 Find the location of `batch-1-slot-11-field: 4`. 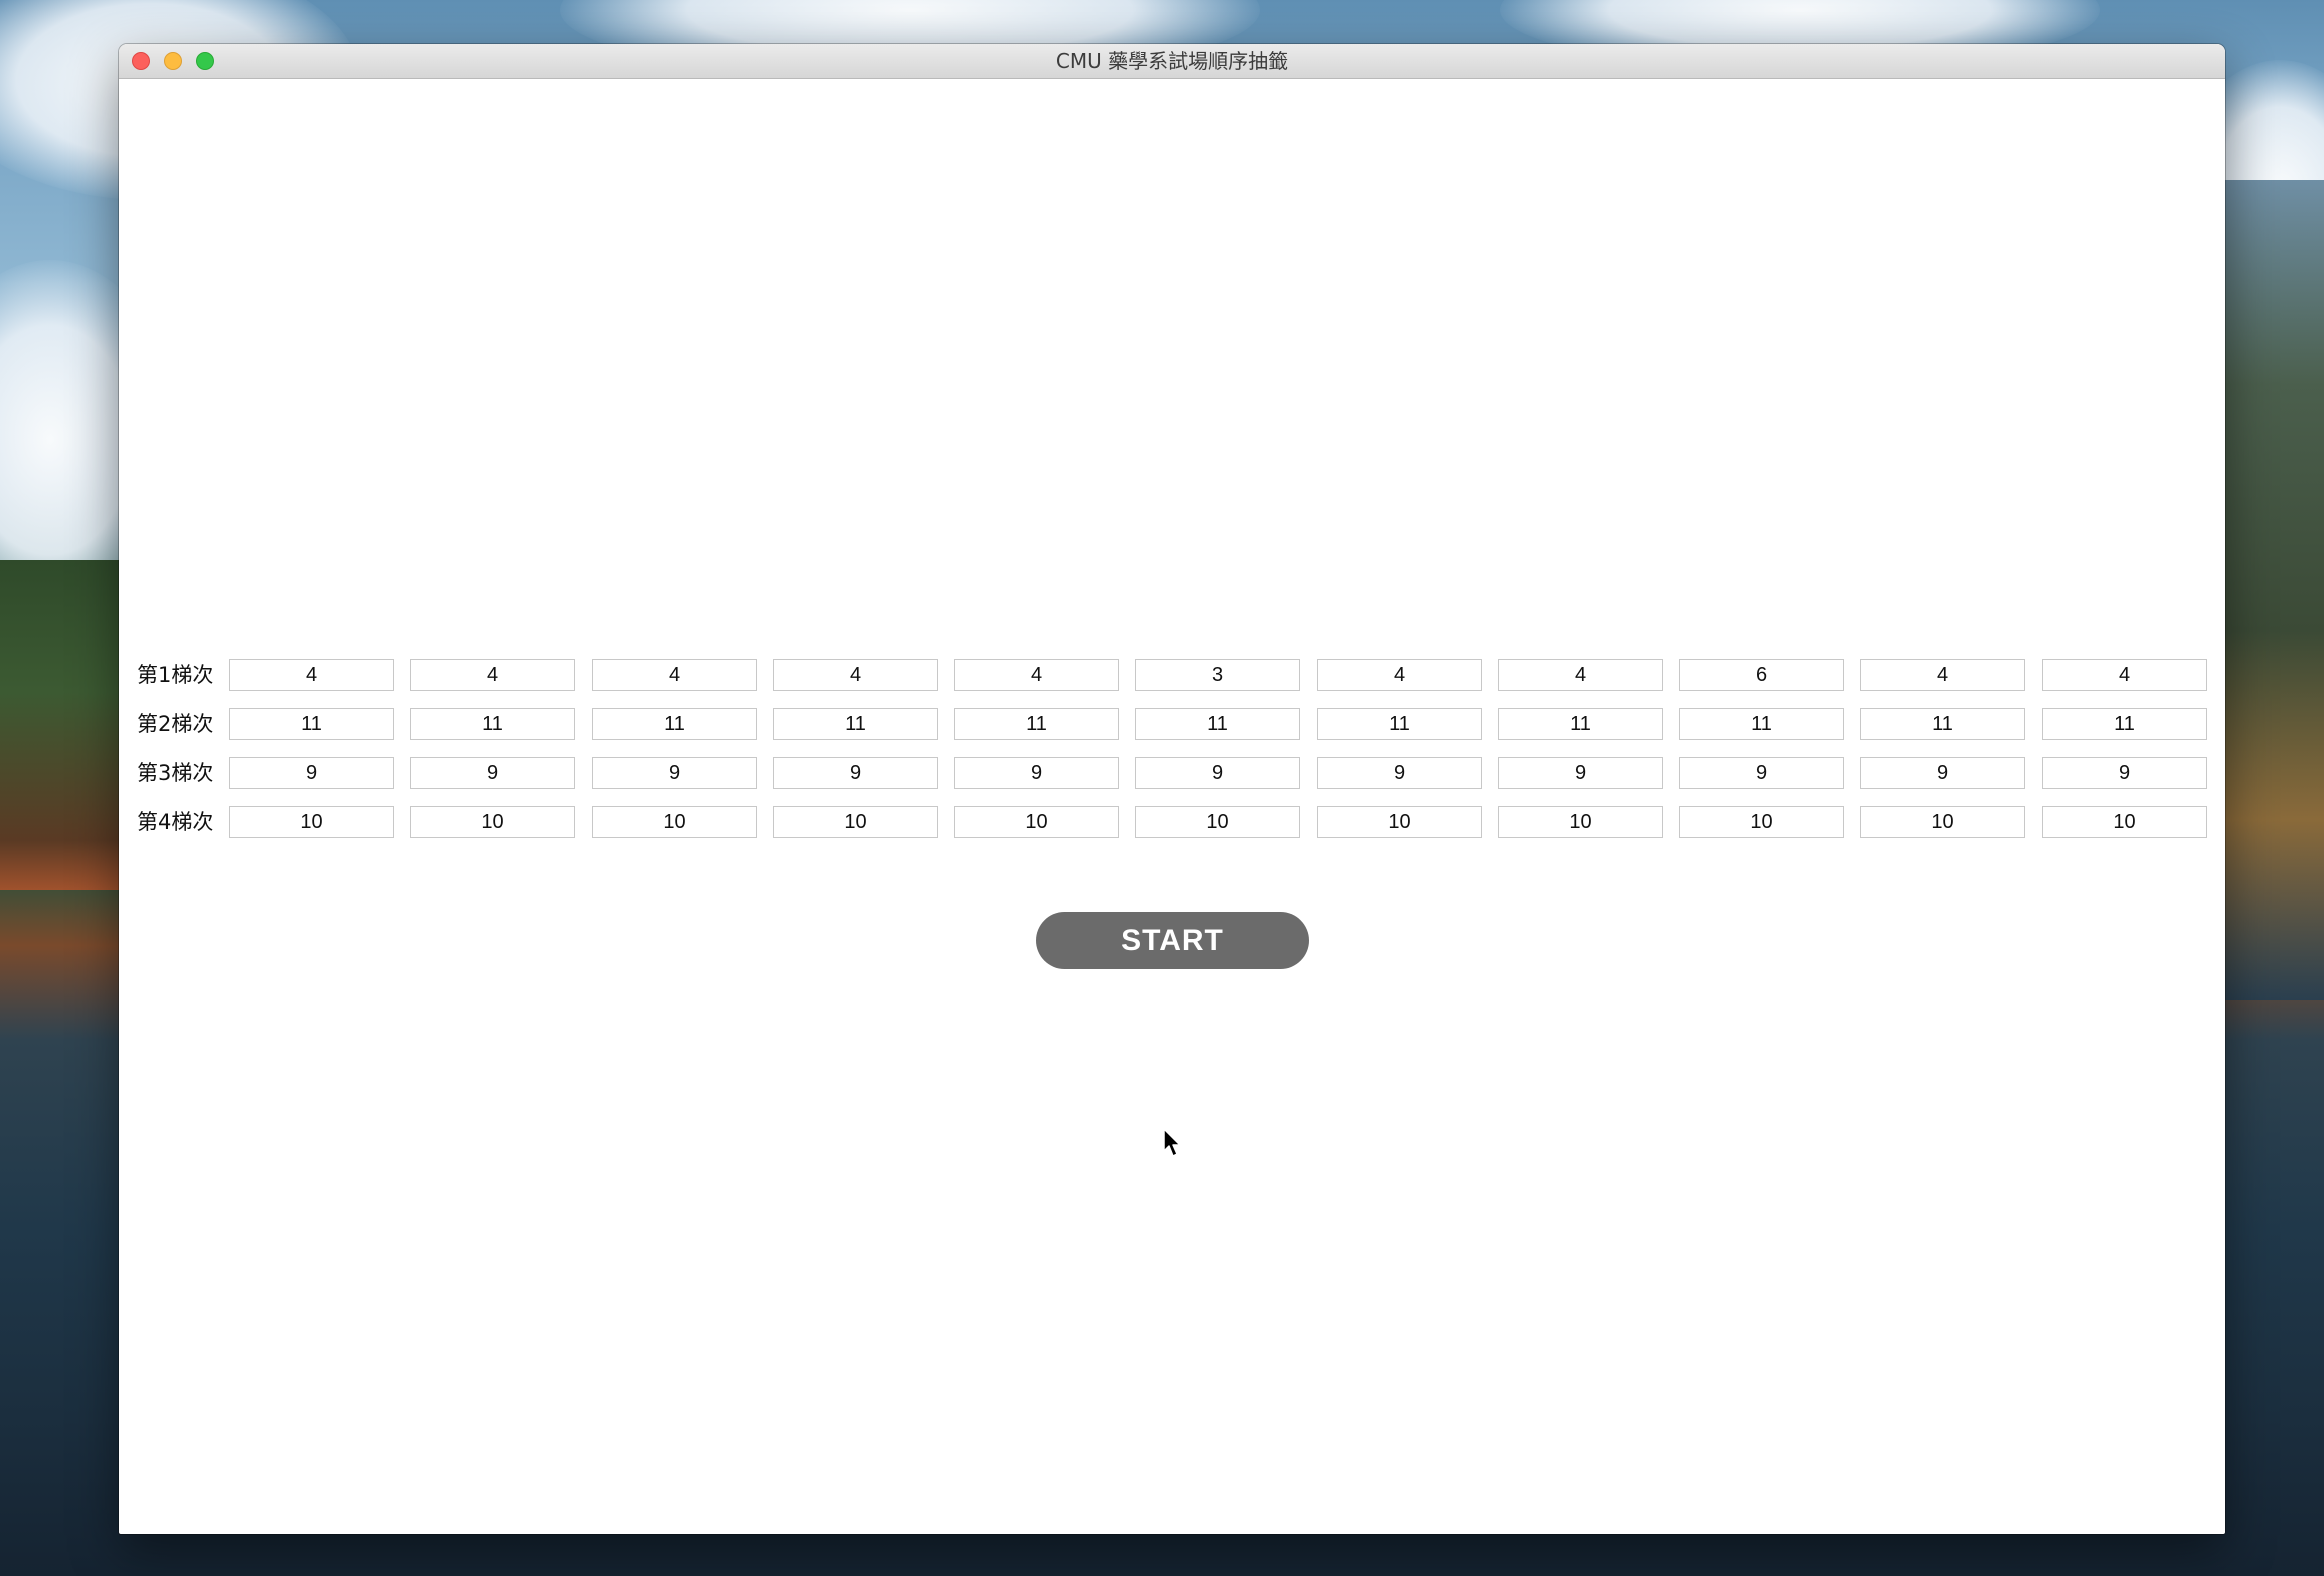

batch-1-slot-11-field: 4 is located at coordinates (2124, 675).